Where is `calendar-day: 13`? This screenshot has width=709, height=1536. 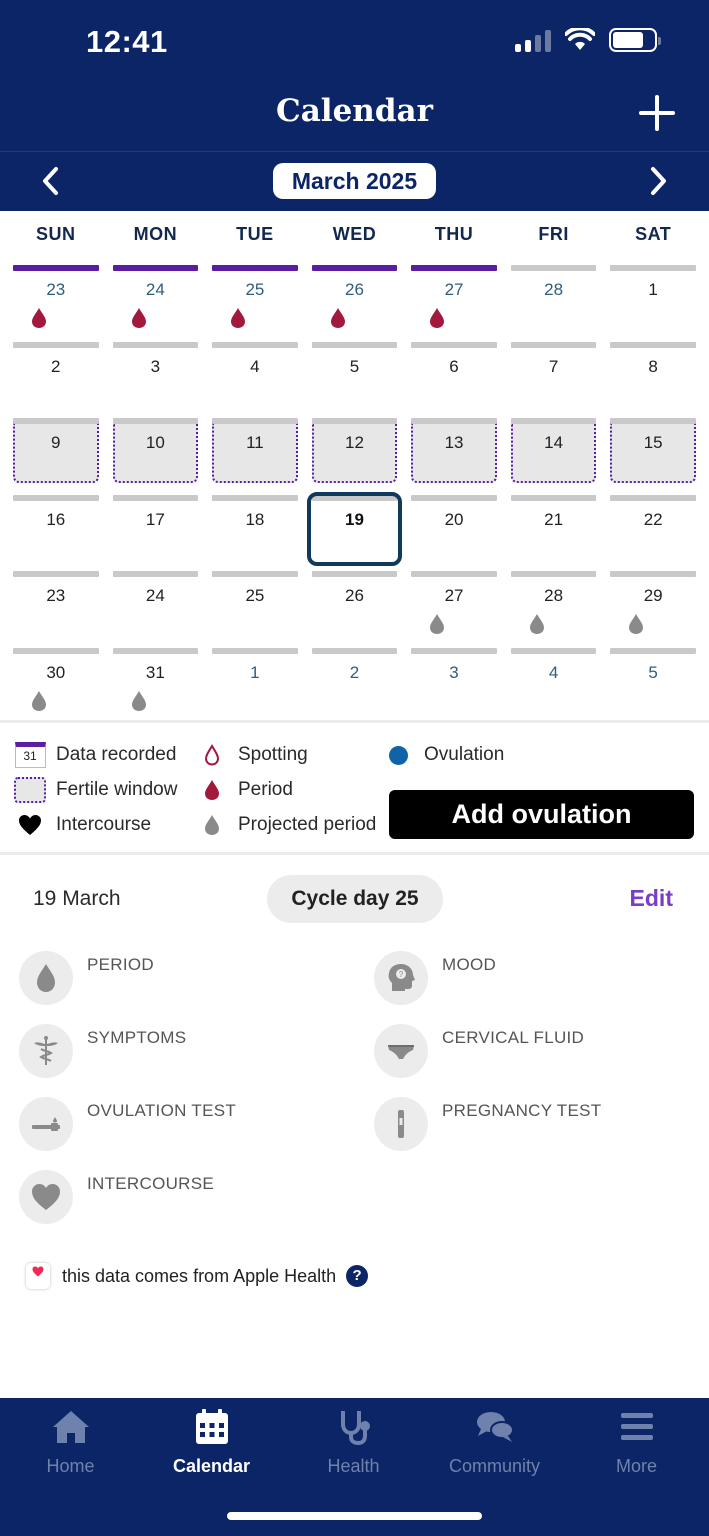 calendar-day: 13 is located at coordinates (454, 455).